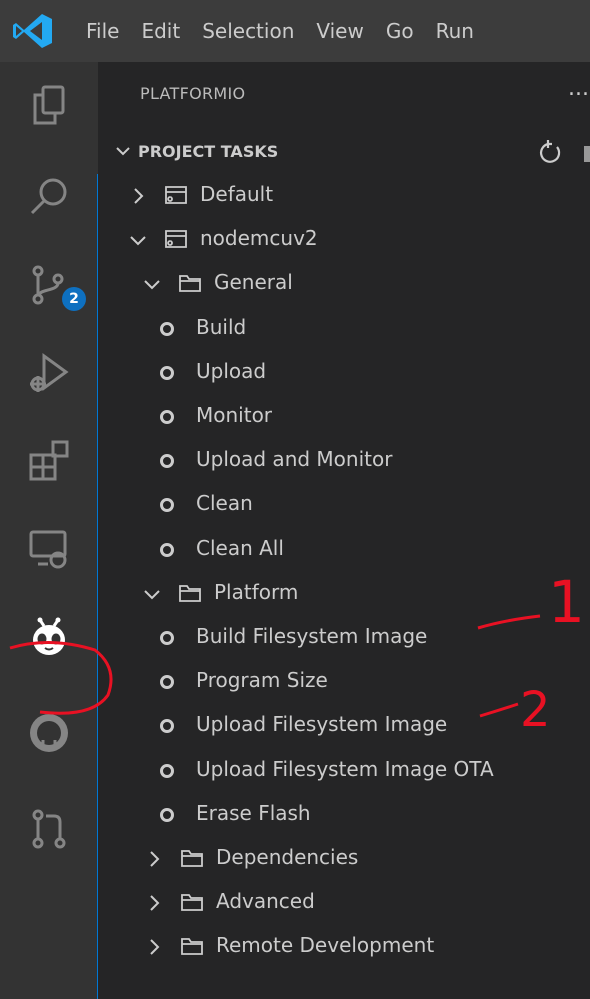  I want to click on tree-item-folder: Advanced, so click(344, 903).